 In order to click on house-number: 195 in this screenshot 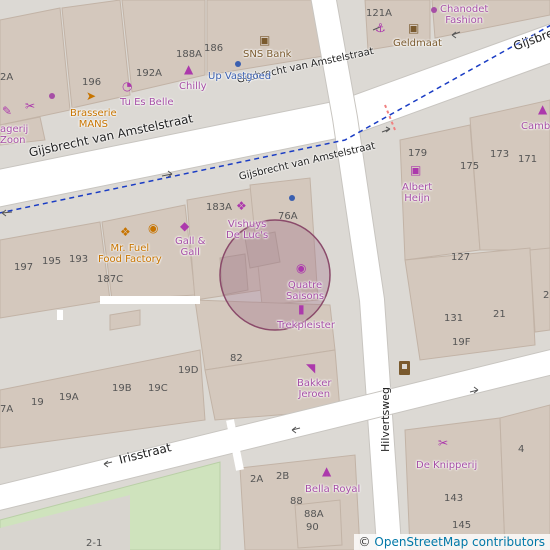, I will do `click(52, 261)`.